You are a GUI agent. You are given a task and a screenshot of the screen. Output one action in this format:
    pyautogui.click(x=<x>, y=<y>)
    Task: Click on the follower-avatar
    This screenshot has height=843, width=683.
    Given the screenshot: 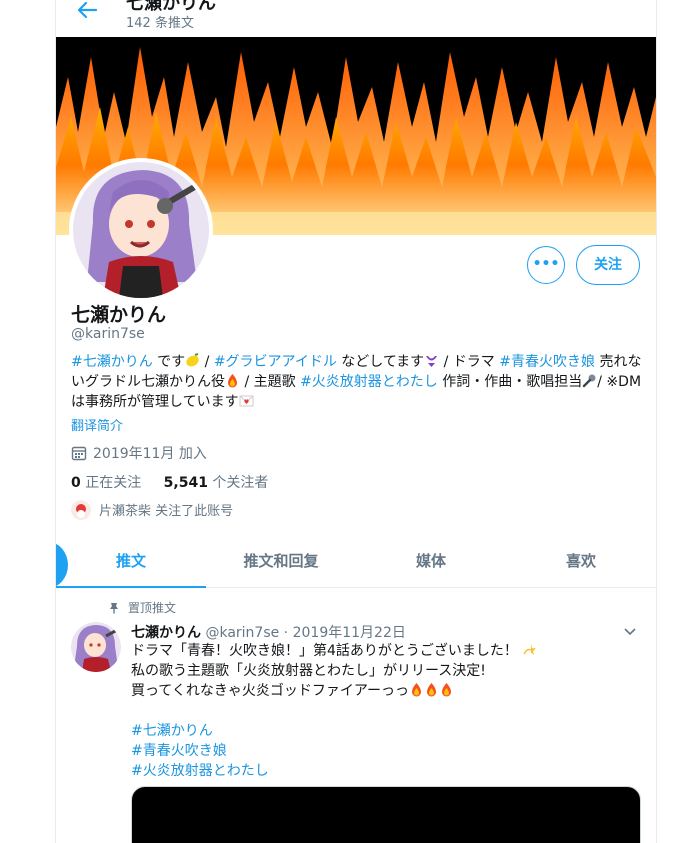 What is the action you would take?
    pyautogui.click(x=81, y=510)
    